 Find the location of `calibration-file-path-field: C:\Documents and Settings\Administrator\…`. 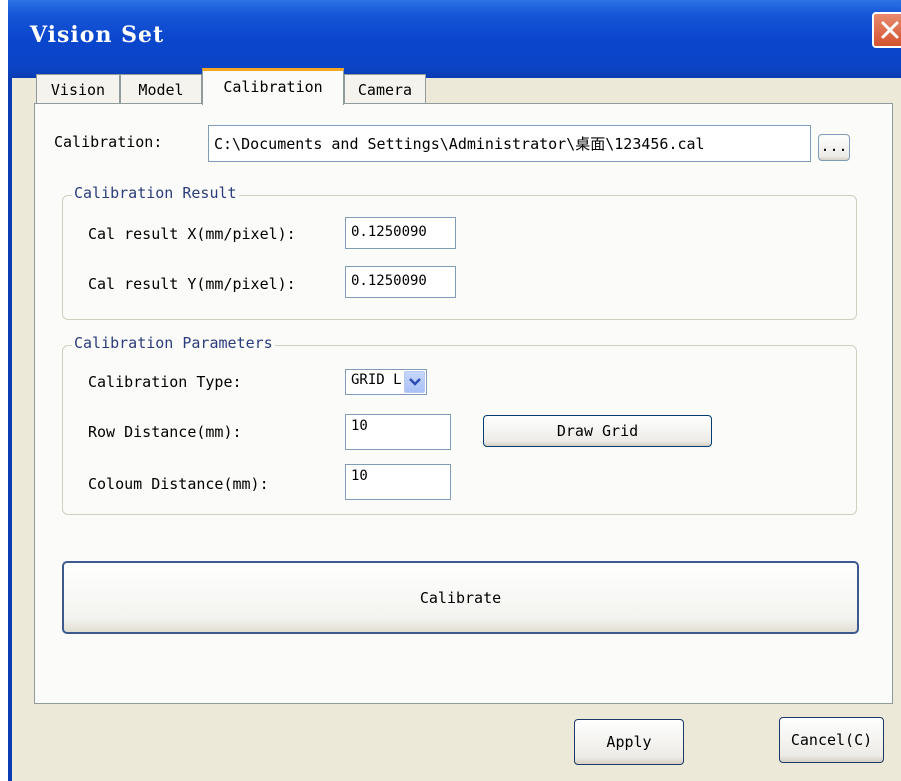

calibration-file-path-field: C:\Documents and Settings\Administrator\… is located at coordinates (509, 143).